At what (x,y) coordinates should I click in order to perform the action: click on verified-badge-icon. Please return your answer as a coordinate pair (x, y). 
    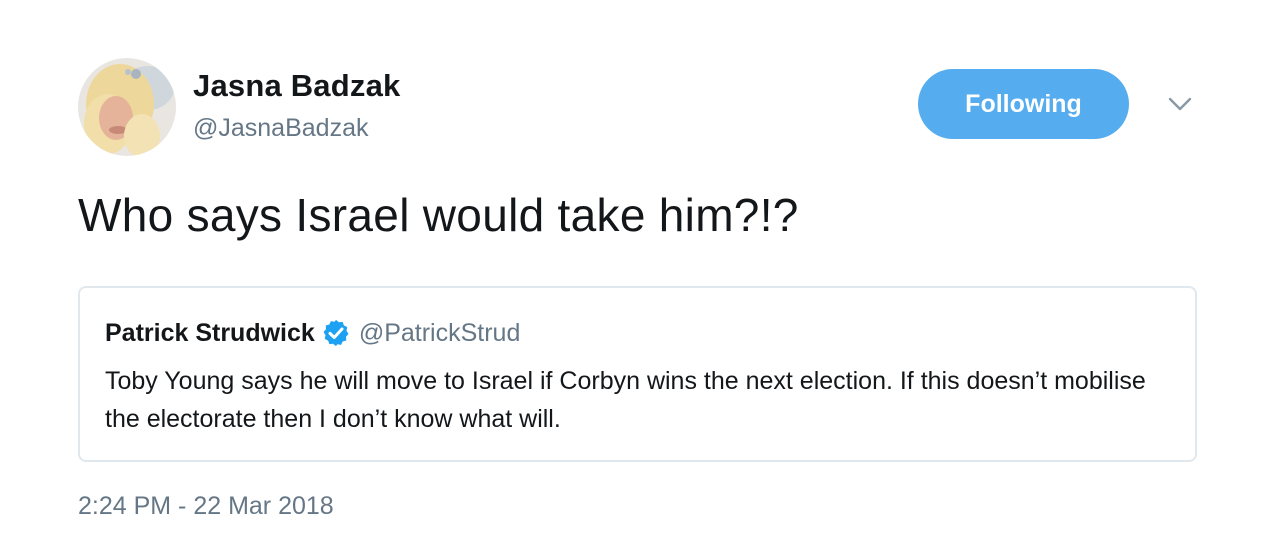
    Looking at the image, I should click on (336, 333).